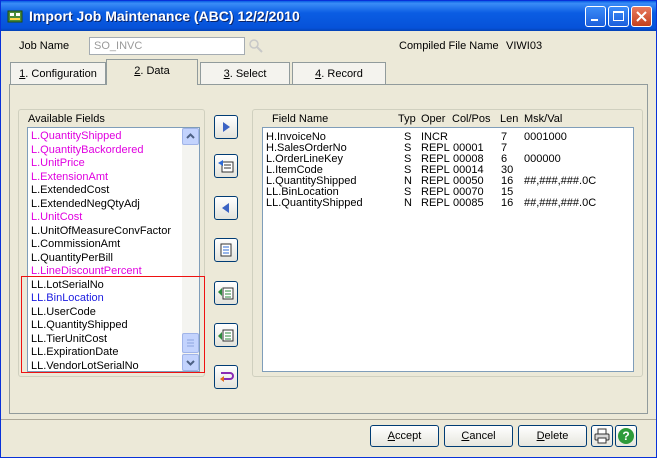 Image resolution: width=657 pixels, height=458 pixels. I want to click on scroll-up-button, so click(190, 136).